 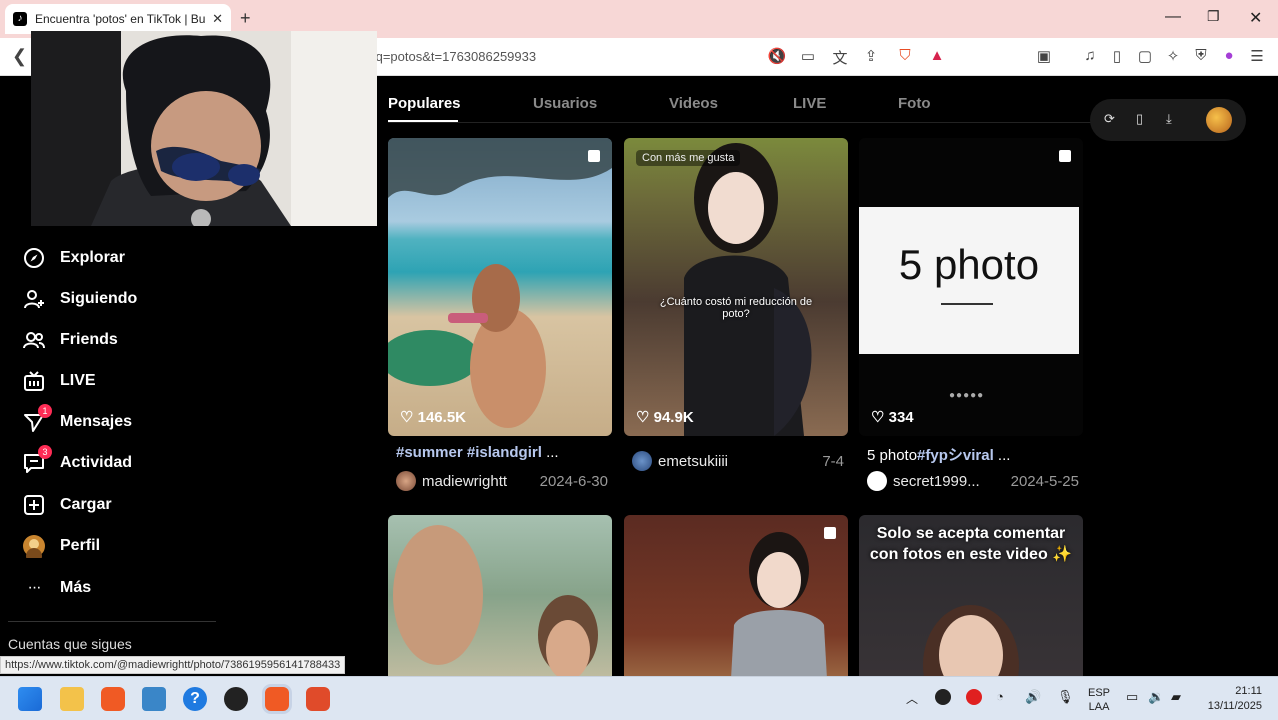 What do you see at coordinates (1201, 55) in the screenshot?
I see `vpn-icon: ⛨` at bounding box center [1201, 55].